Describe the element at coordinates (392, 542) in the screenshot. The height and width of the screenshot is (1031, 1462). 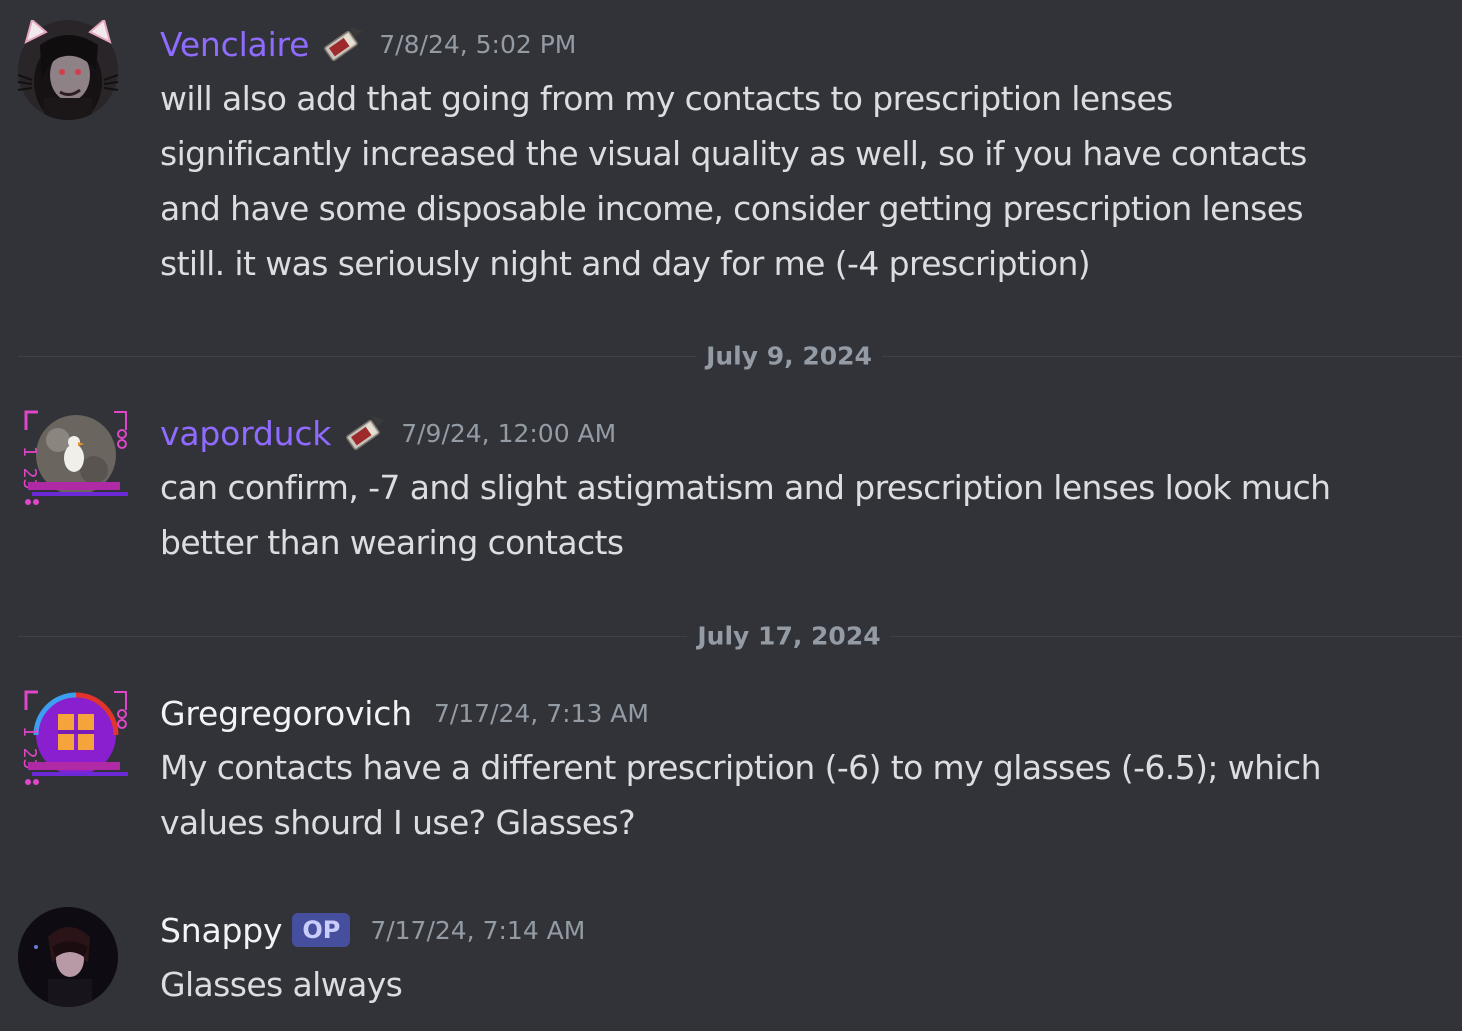
I see `message-line: better than wearing contacts` at that location.